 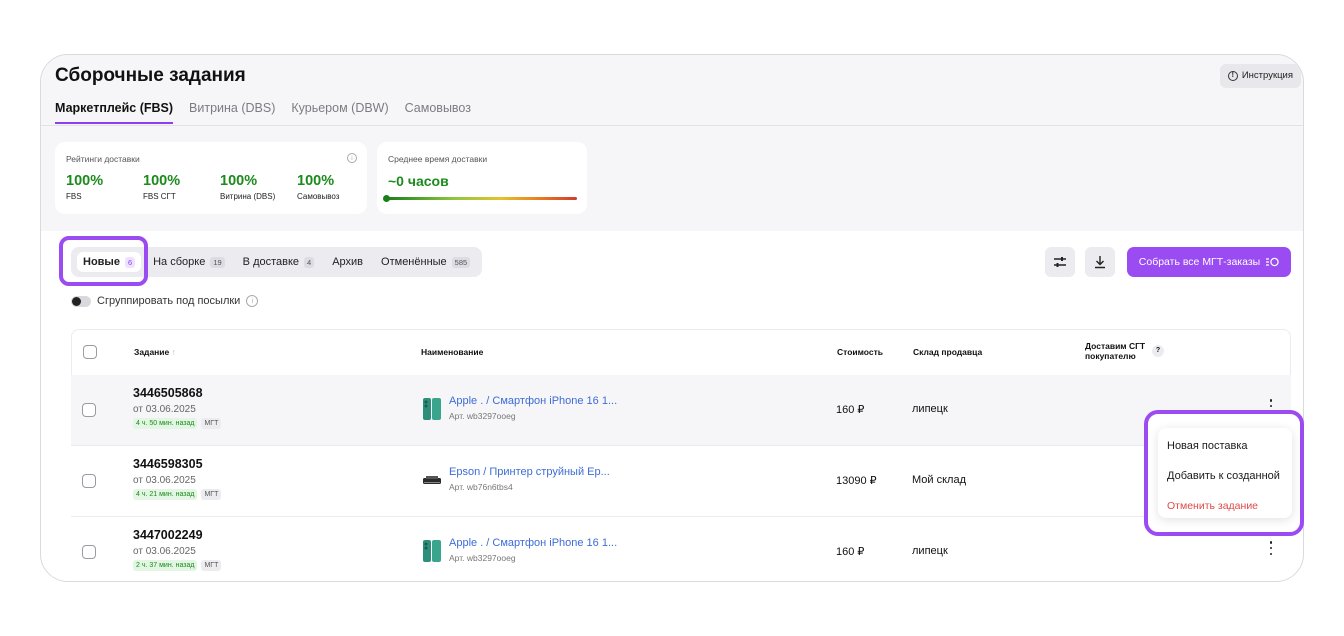 What do you see at coordinates (232, 112) in the screenshot?
I see `tab-dbs: Витрина (DBS)` at bounding box center [232, 112].